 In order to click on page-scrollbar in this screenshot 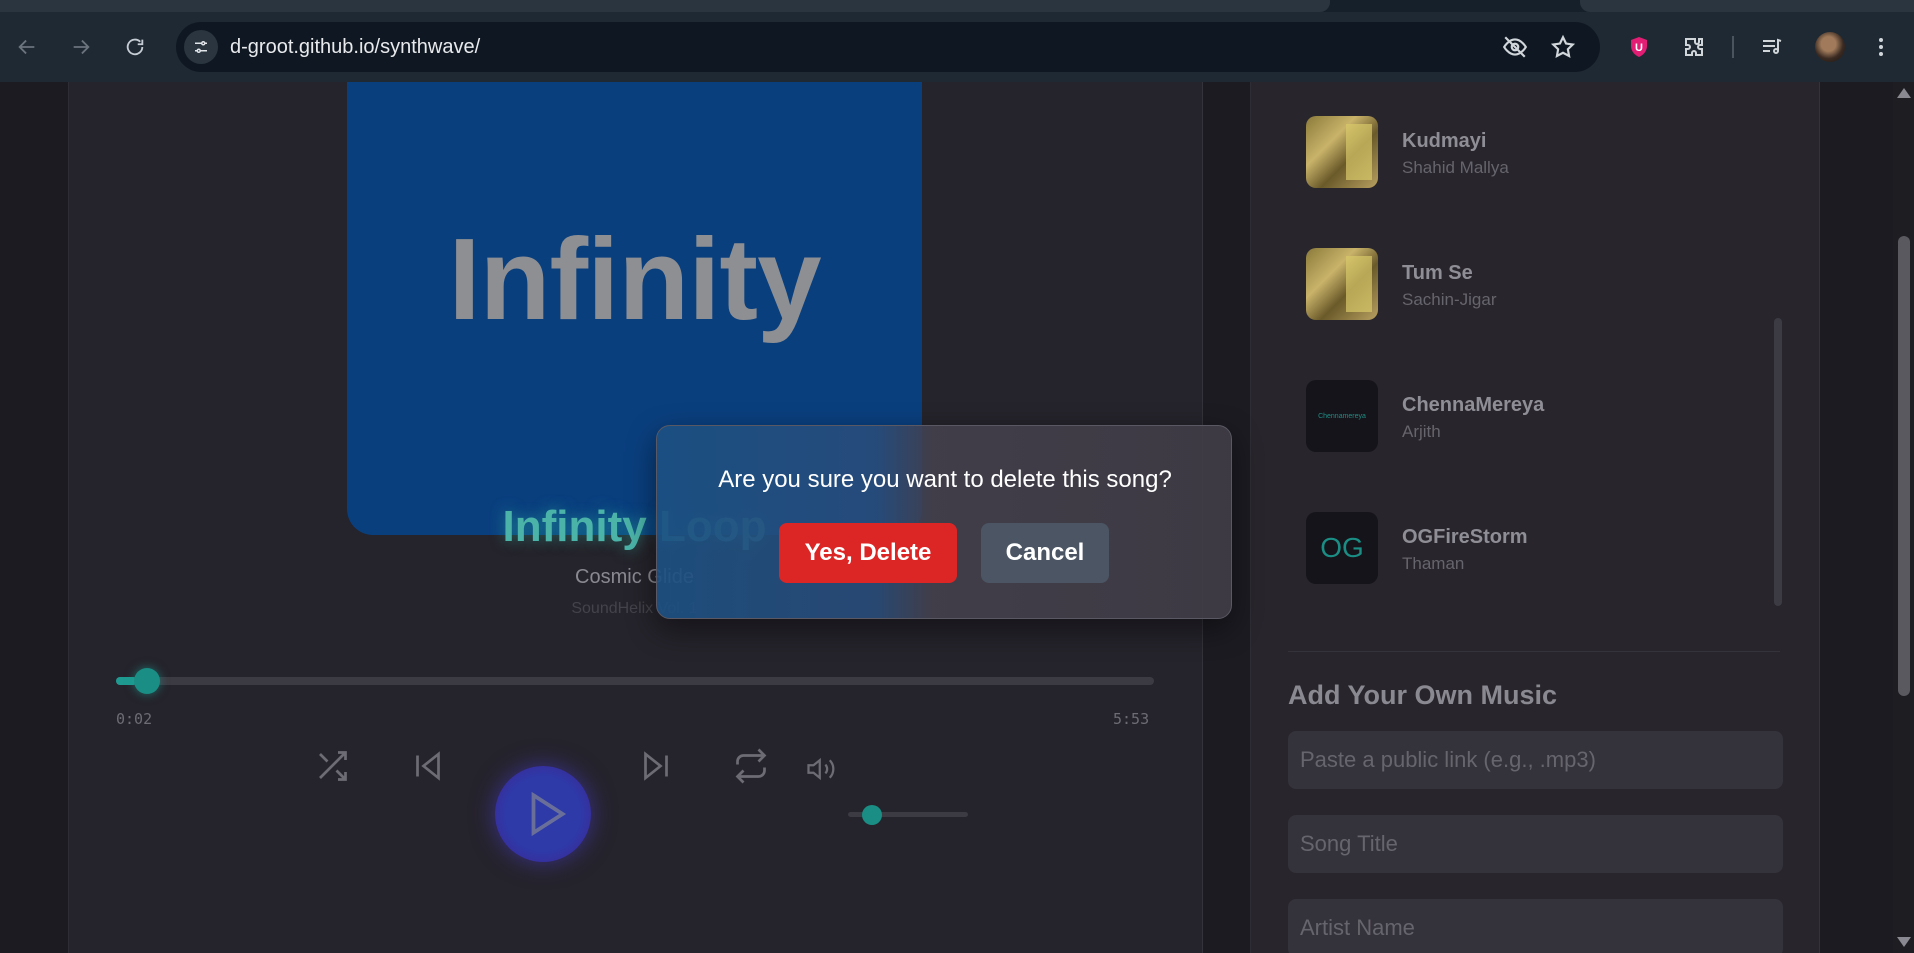, I will do `click(1903, 517)`.